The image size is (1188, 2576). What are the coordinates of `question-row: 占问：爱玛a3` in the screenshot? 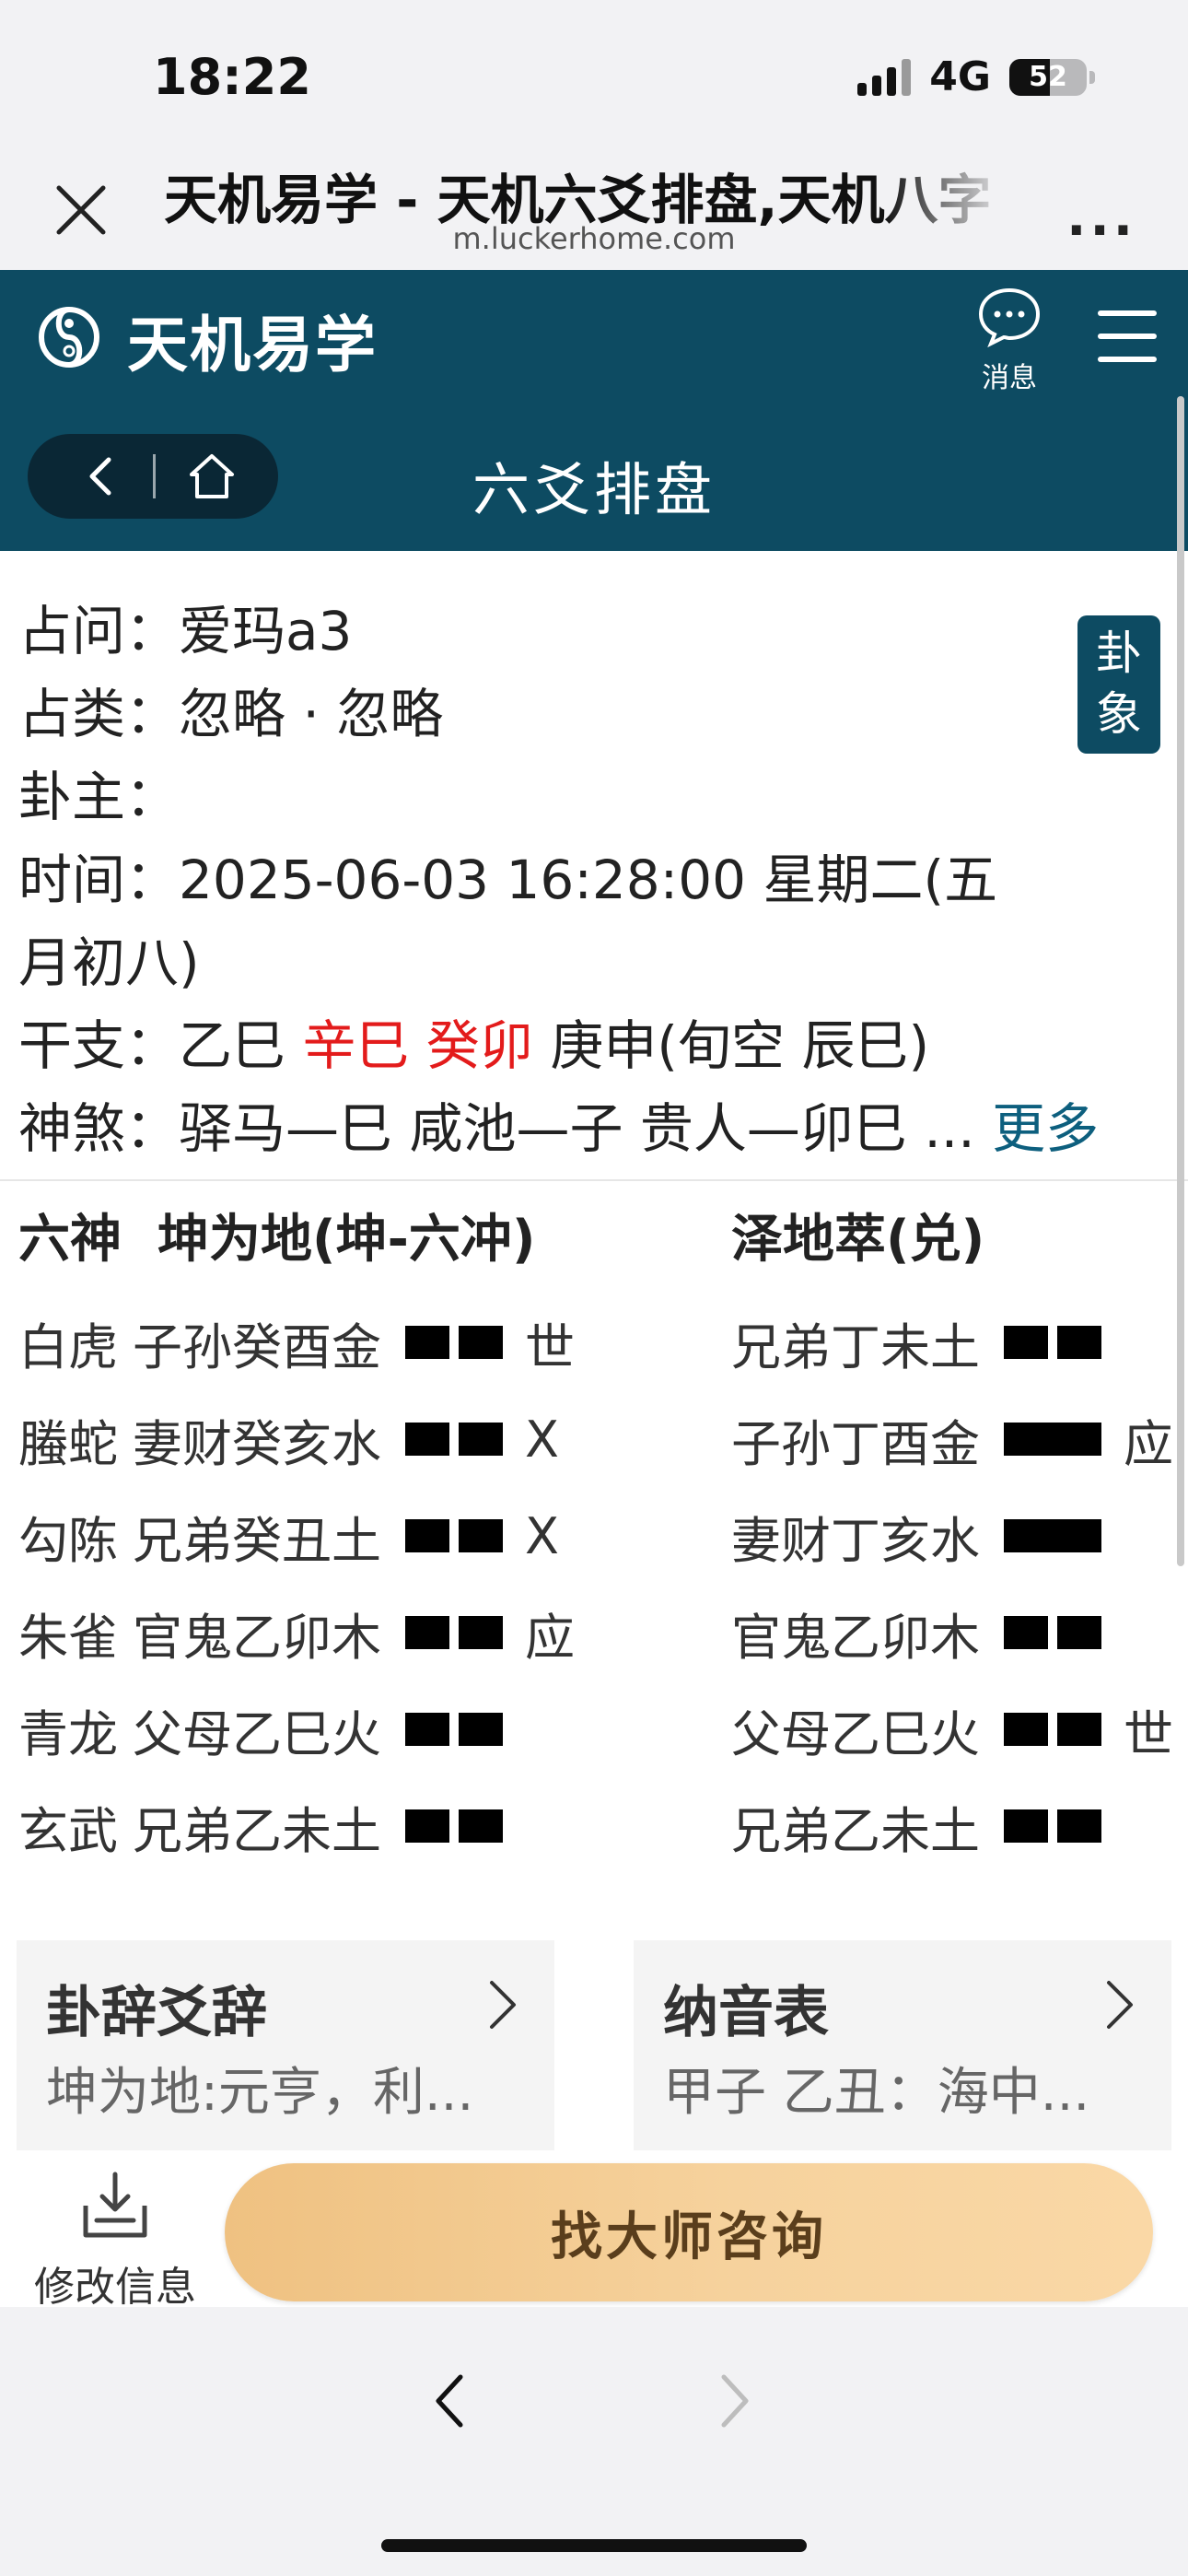 It's located at (589, 631).